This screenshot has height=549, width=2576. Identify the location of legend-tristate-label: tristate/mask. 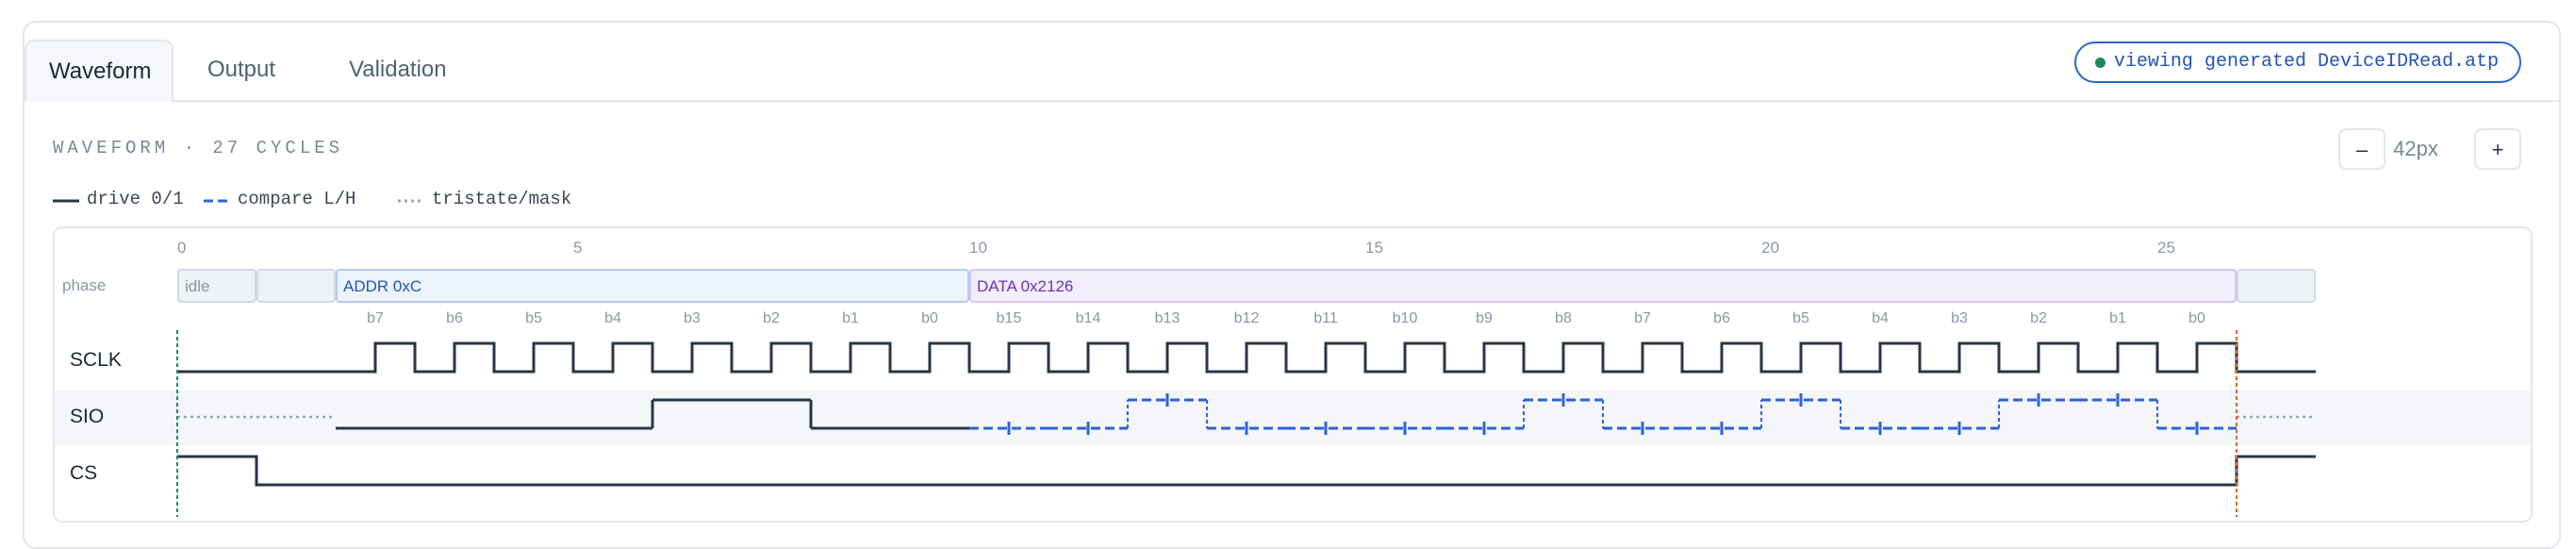
(502, 199).